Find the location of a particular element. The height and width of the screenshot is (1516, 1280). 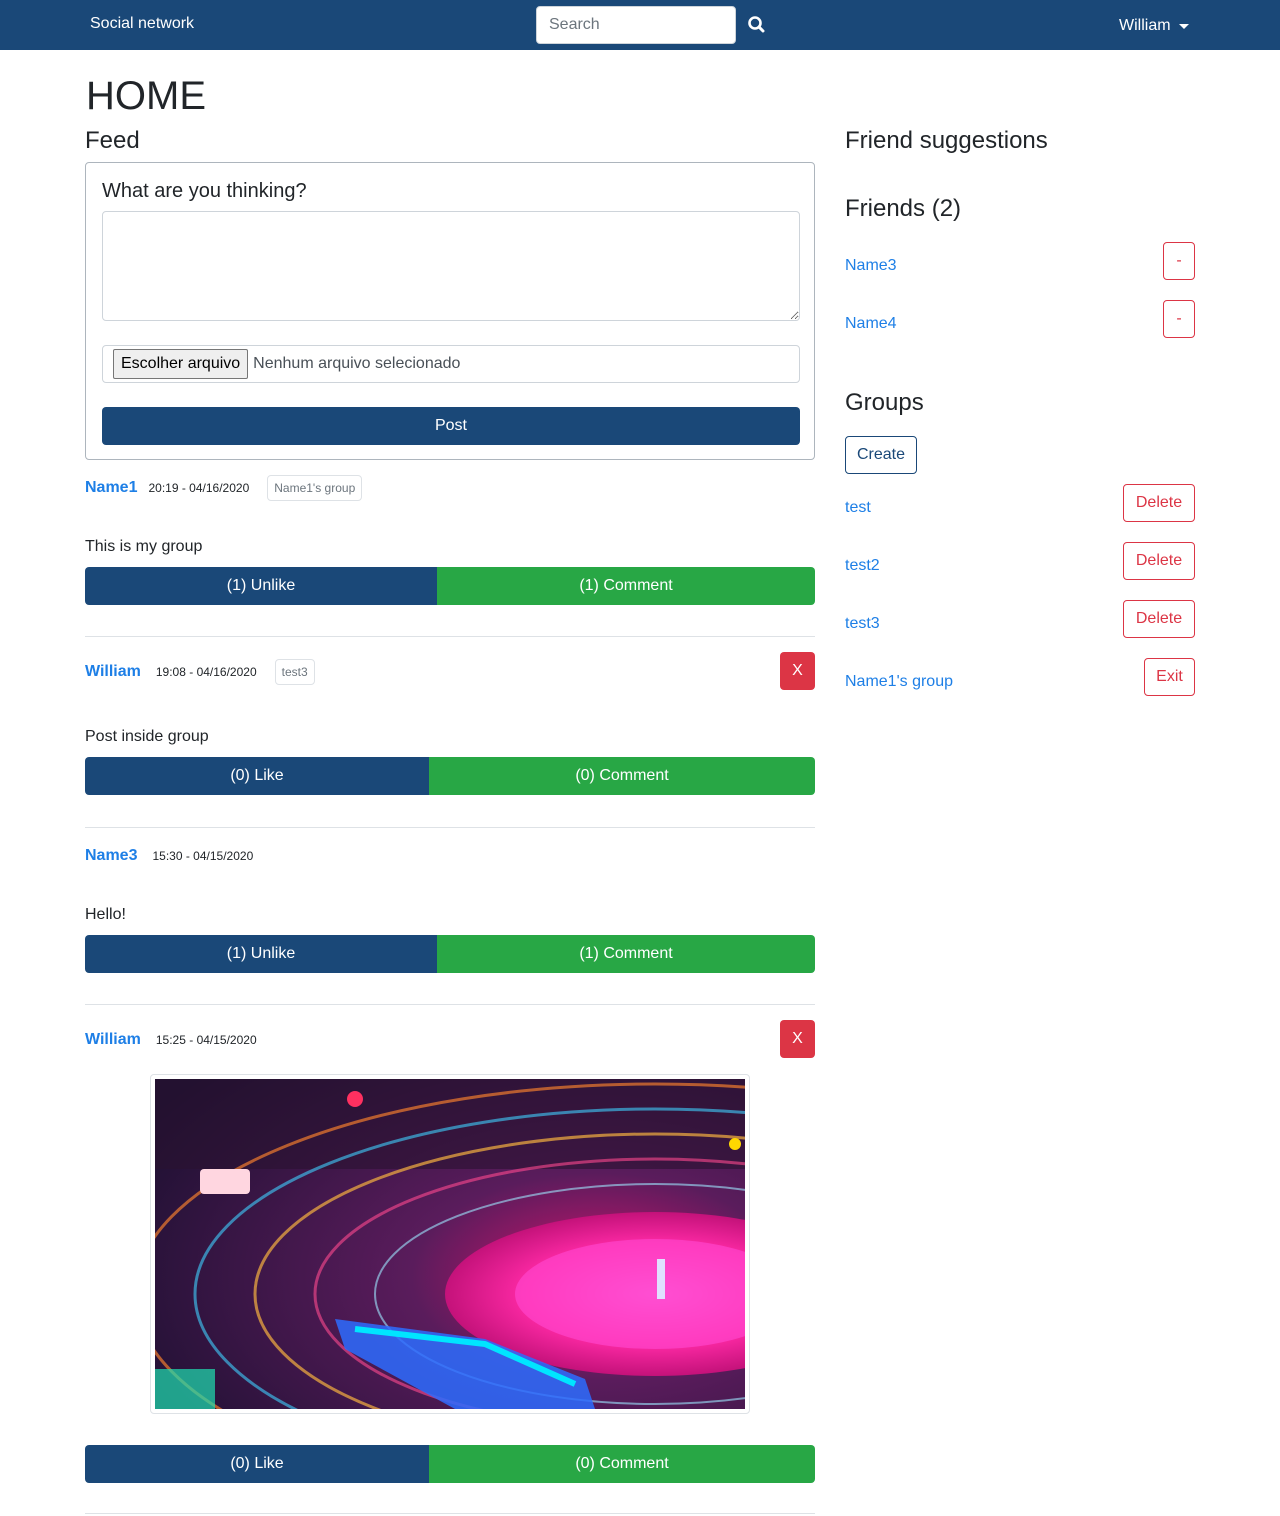

search-input is located at coordinates (636, 25).